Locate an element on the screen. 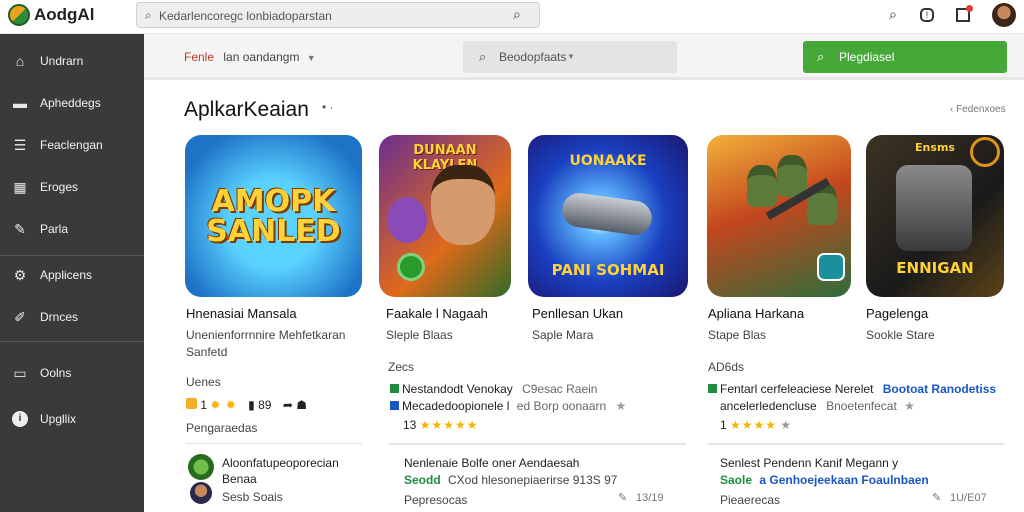 Image resolution: width=1024 pixels, height=512 pixels. review-title: Aloonfatupeoporecian is located at coordinates (280, 463).